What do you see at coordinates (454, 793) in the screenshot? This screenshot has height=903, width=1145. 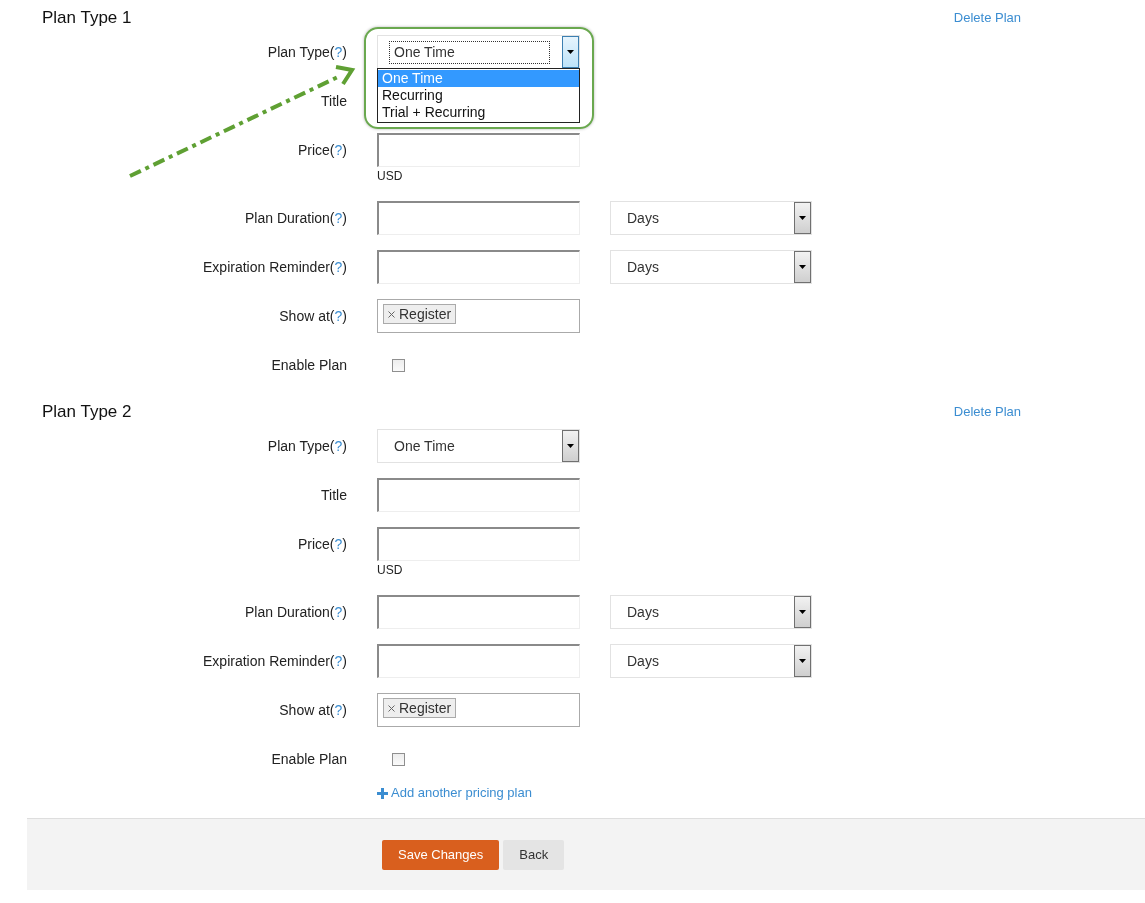 I see `add-plan-link: Add another pricing plan` at bounding box center [454, 793].